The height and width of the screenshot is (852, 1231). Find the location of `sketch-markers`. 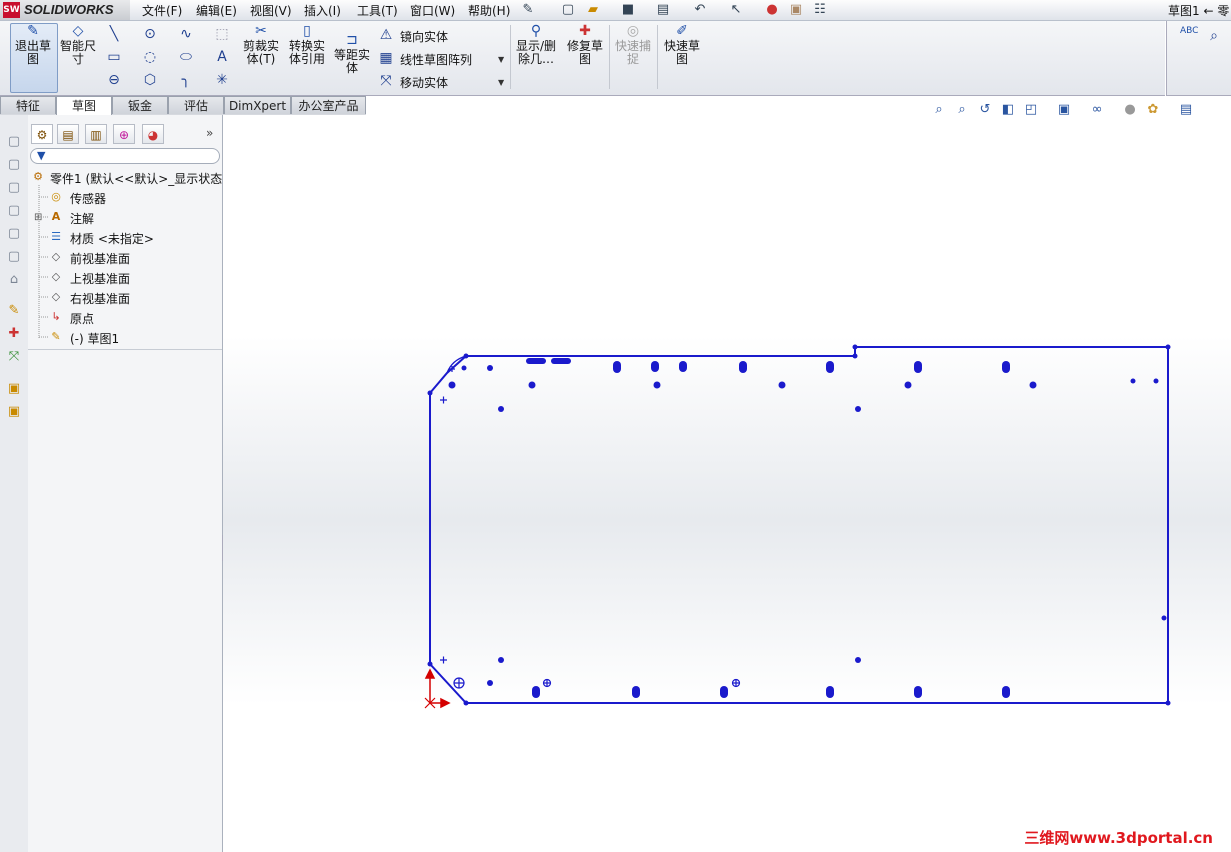

sketch-markers is located at coordinates (590, 527).